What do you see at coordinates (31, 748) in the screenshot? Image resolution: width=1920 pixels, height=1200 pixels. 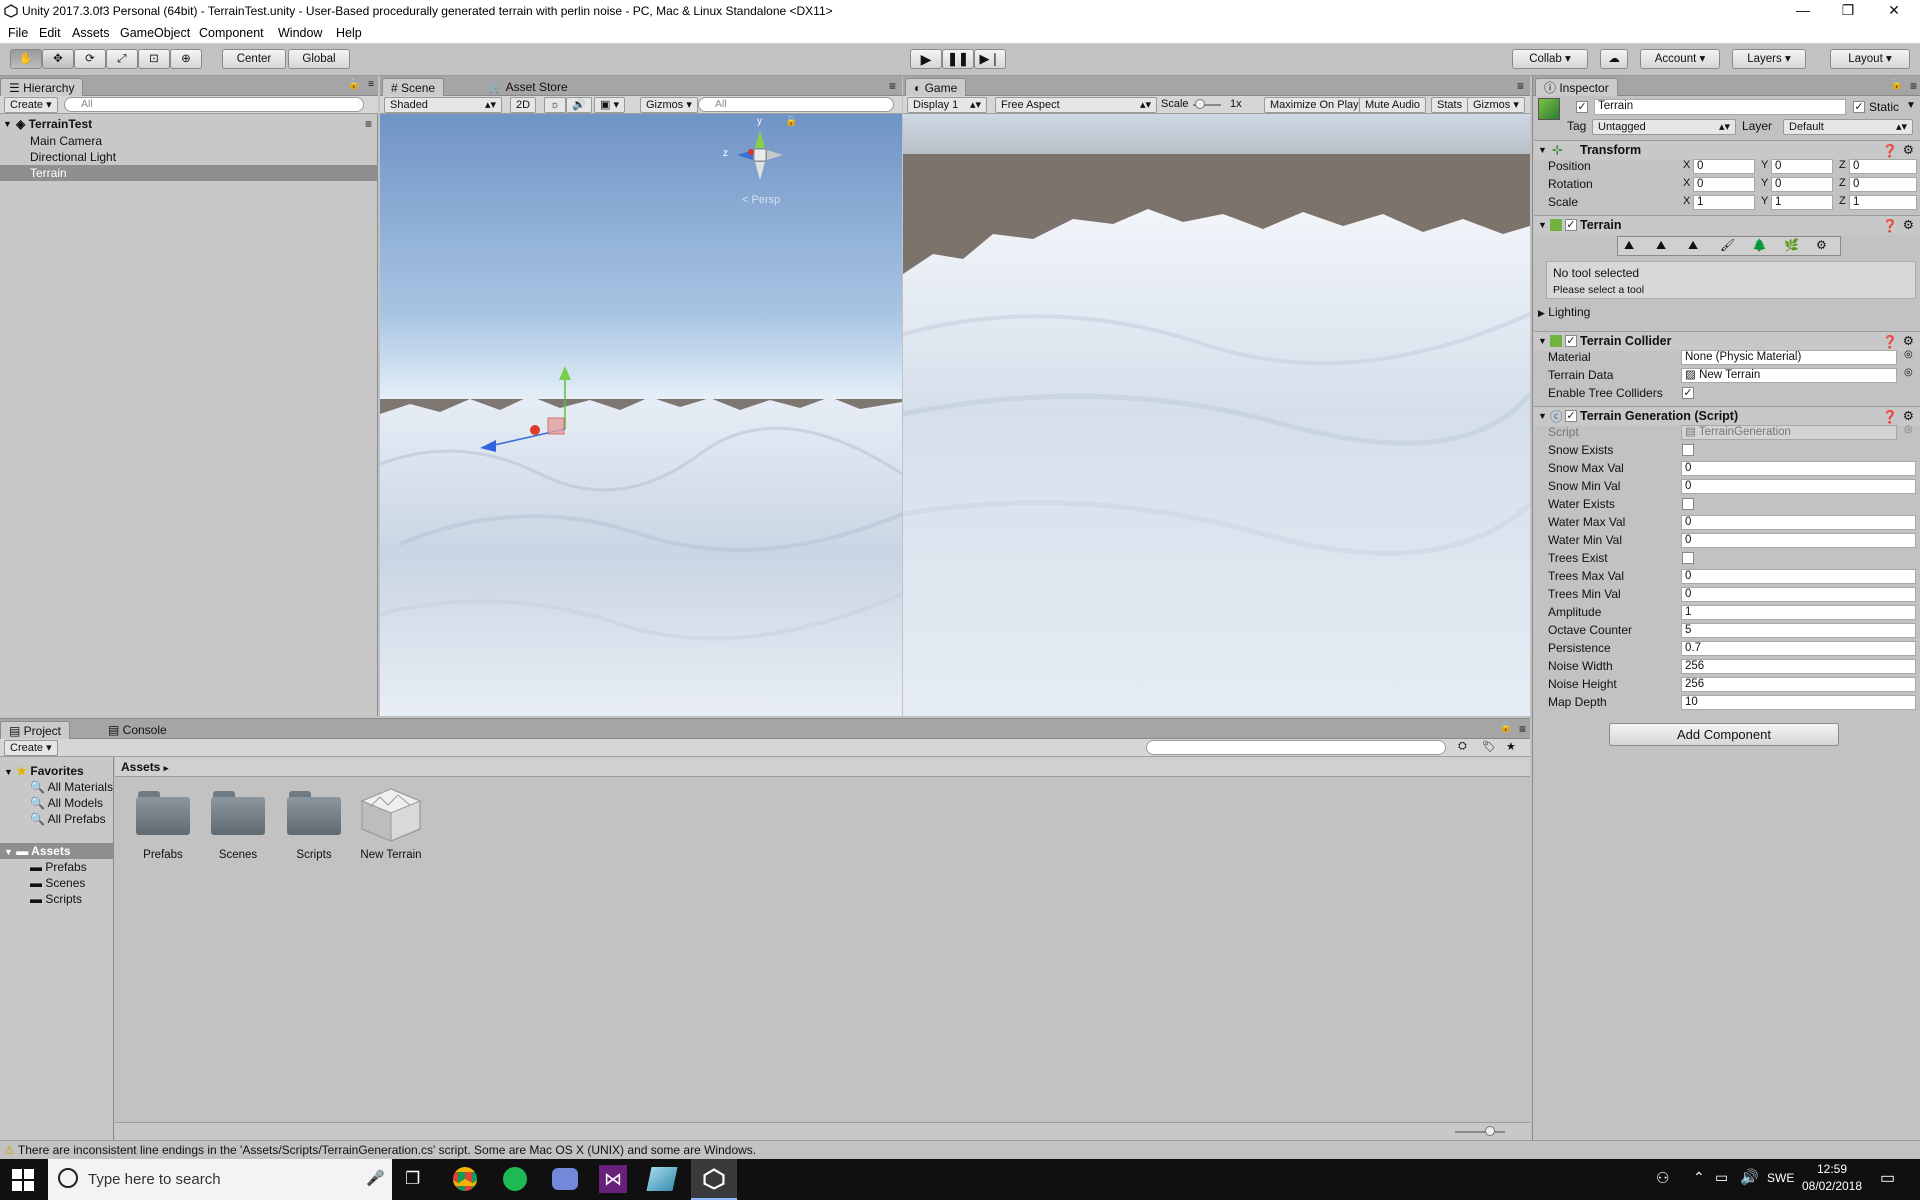 I see `project-create-dropdown: Create ▾` at bounding box center [31, 748].